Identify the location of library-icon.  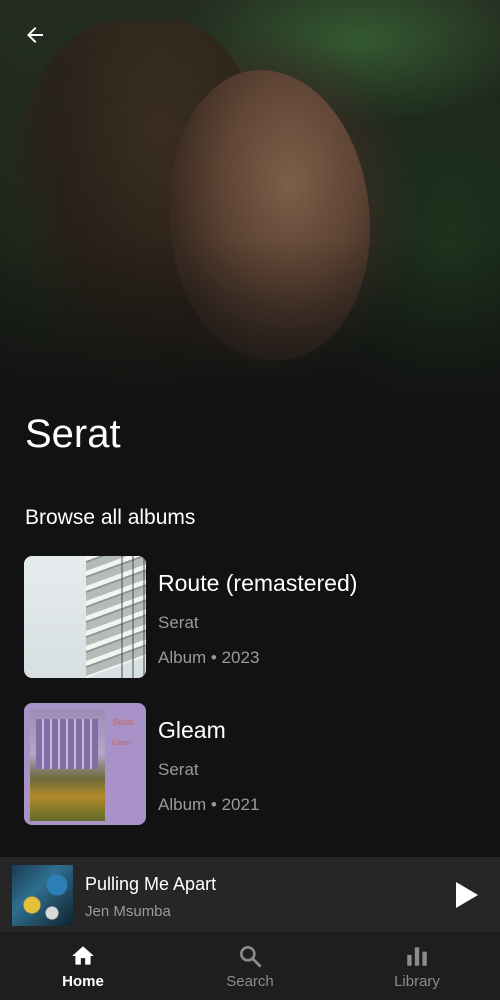
(417, 956).